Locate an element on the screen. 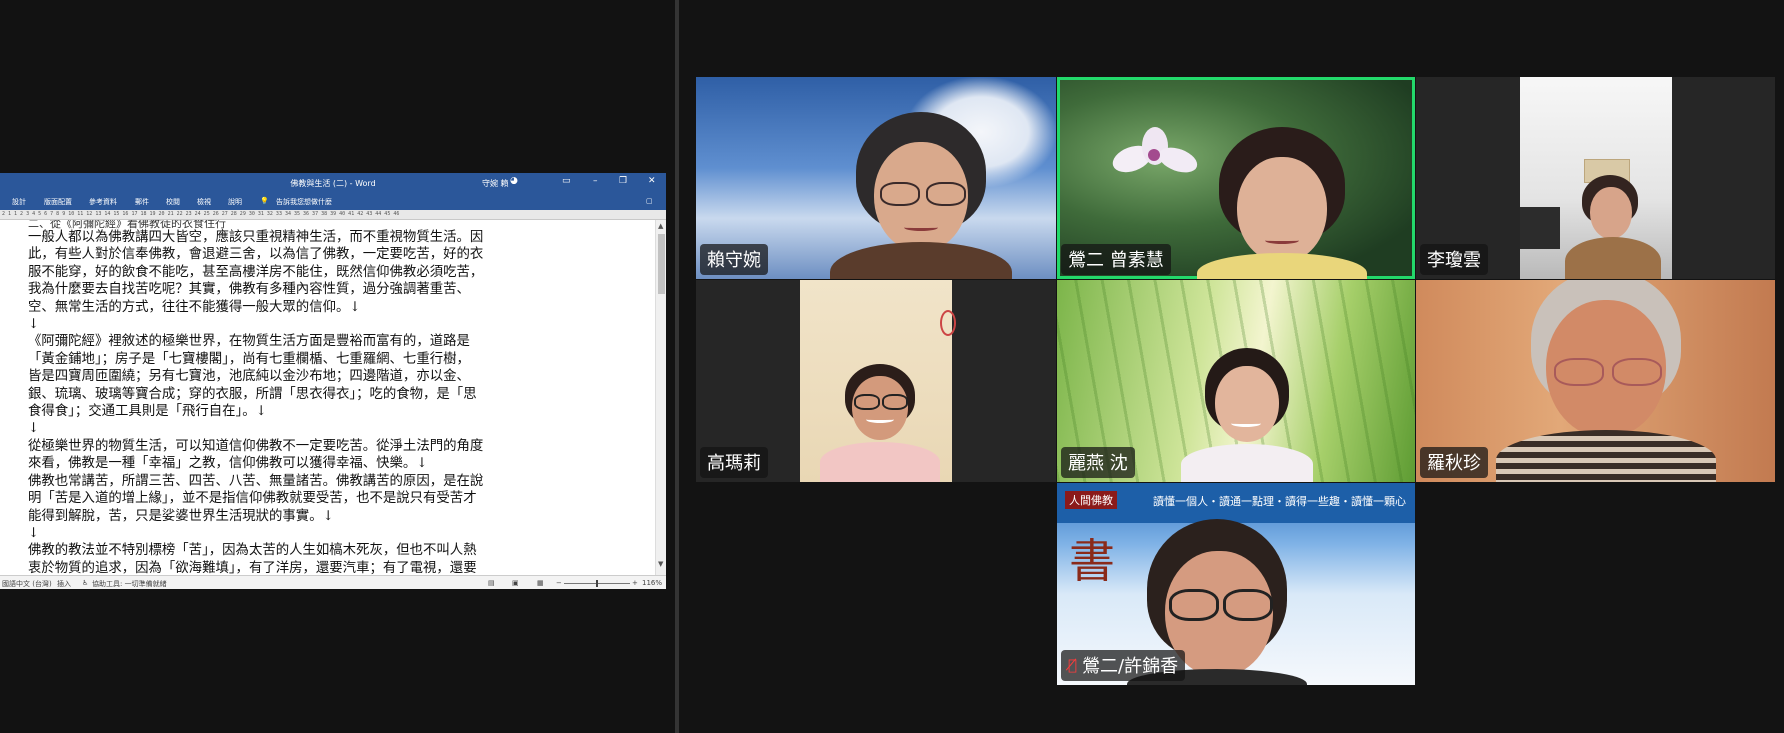 The width and height of the screenshot is (1784, 733). doc-line: 「黃金鋪地」；房子是「七寶樓閣」，尚有七重欄楯、七重羅網、七重行樹， is located at coordinates (249, 359).